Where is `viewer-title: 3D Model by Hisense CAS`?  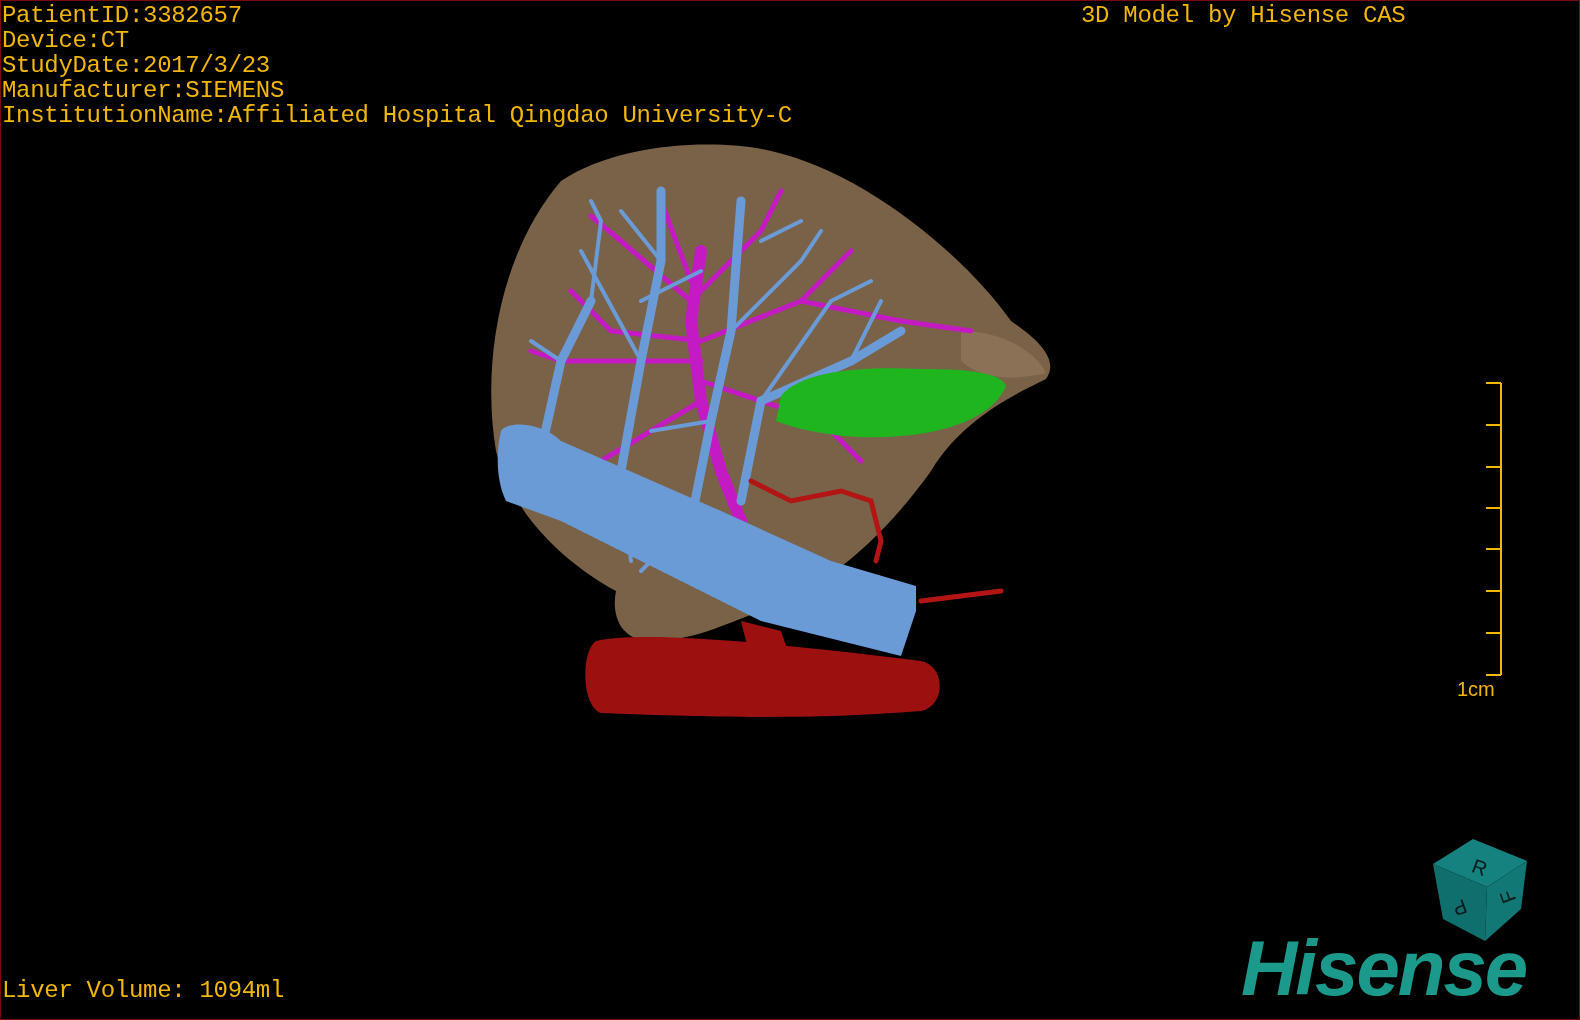 viewer-title: 3D Model by Hisense CAS is located at coordinates (1243, 15).